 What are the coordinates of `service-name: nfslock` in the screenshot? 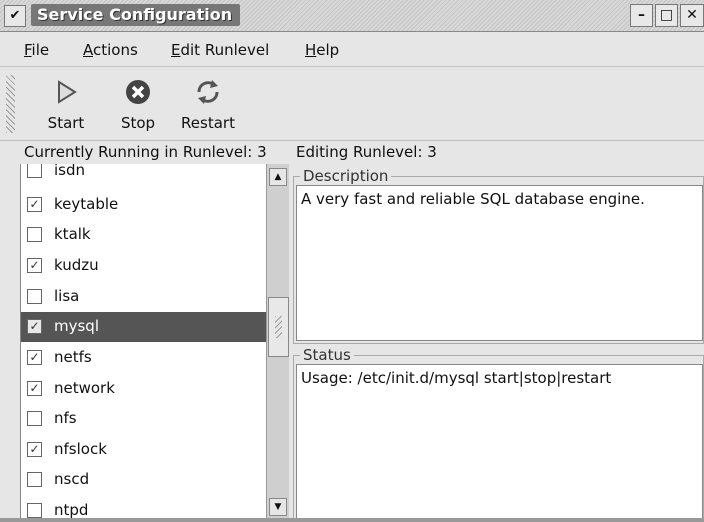 It's located at (80, 449).